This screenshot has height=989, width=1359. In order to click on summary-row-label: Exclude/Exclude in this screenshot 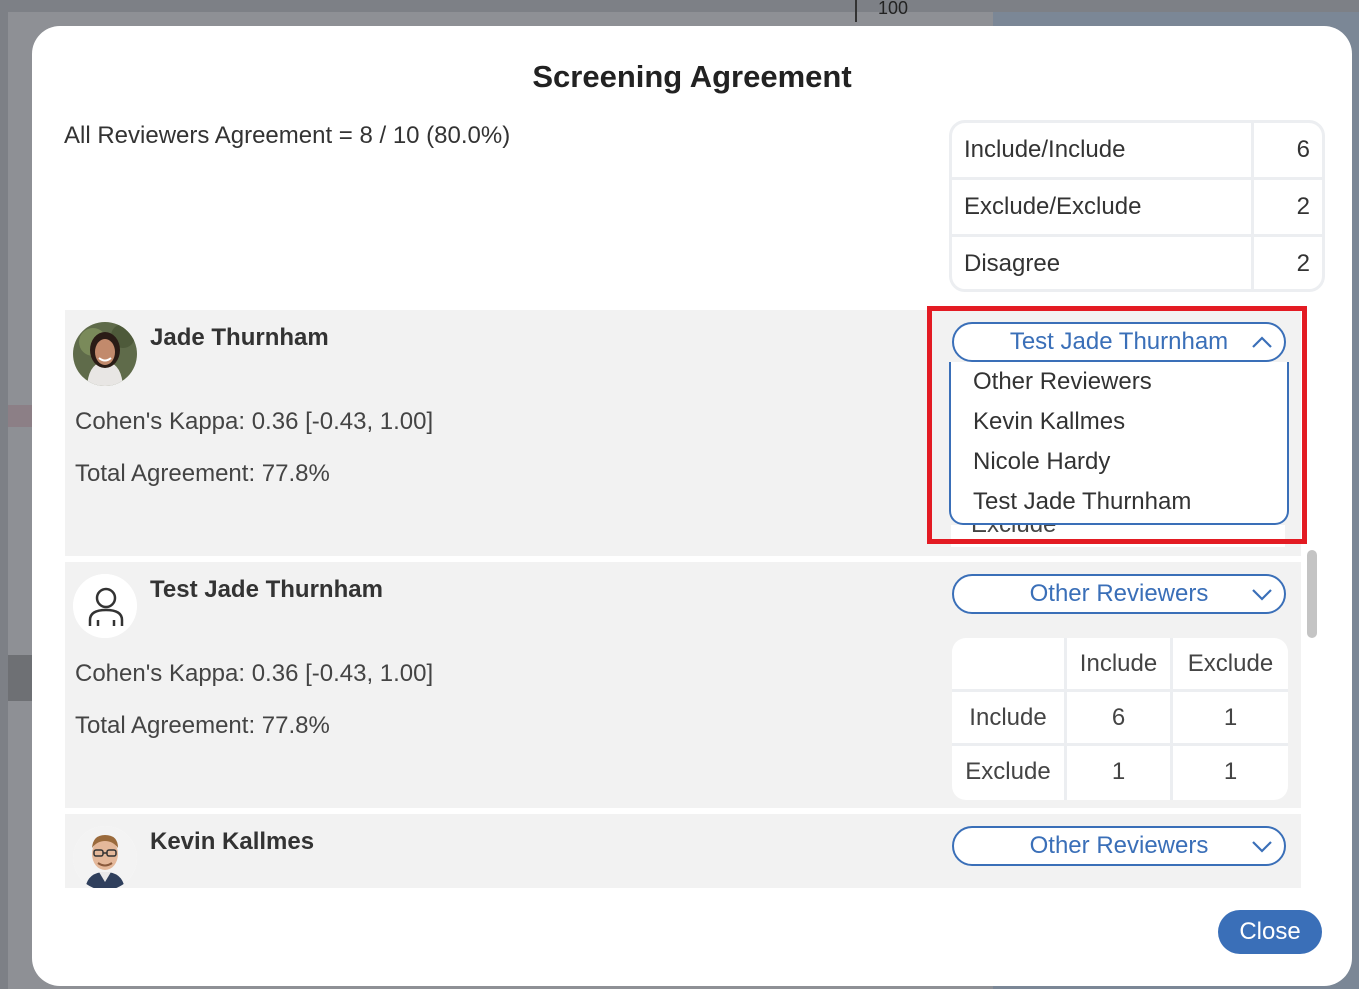, I will do `click(1103, 207)`.